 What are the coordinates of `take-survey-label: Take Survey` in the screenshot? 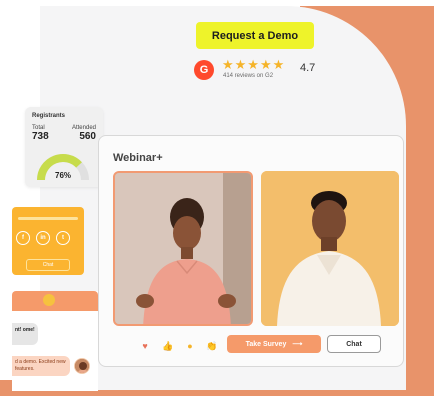 It's located at (266, 344).